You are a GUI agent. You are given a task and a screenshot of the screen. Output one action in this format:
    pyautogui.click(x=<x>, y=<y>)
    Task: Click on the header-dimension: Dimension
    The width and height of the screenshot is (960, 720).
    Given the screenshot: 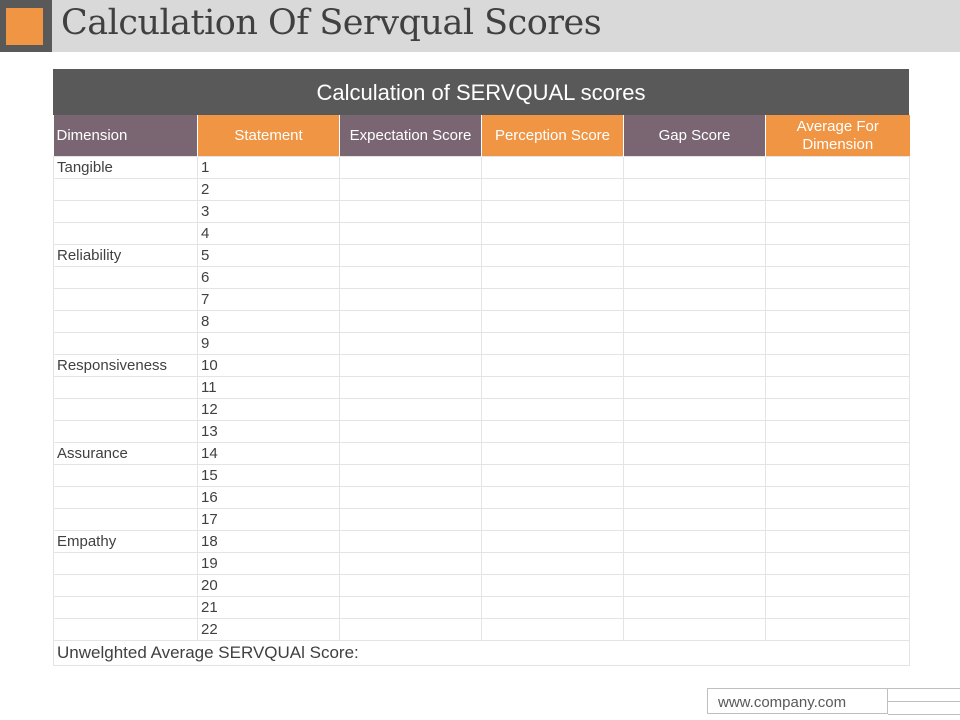 What is the action you would take?
    pyautogui.click(x=125, y=136)
    